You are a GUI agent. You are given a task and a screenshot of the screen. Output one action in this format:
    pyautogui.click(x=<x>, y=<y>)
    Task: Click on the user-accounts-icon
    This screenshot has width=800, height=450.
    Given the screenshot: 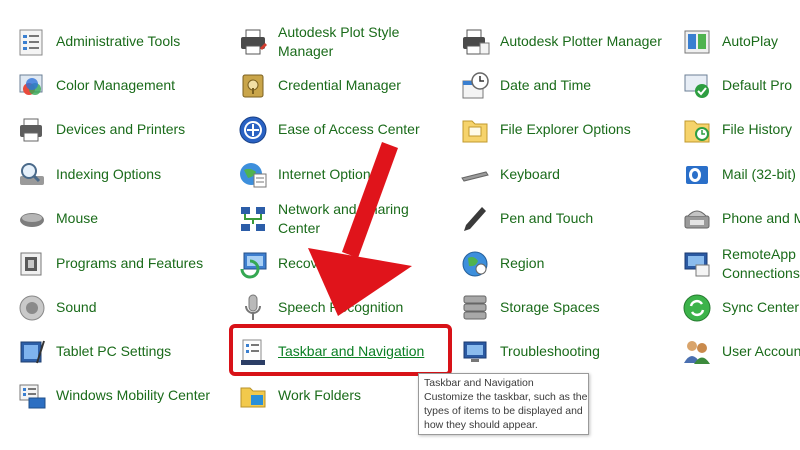 What is the action you would take?
    pyautogui.click(x=697, y=352)
    